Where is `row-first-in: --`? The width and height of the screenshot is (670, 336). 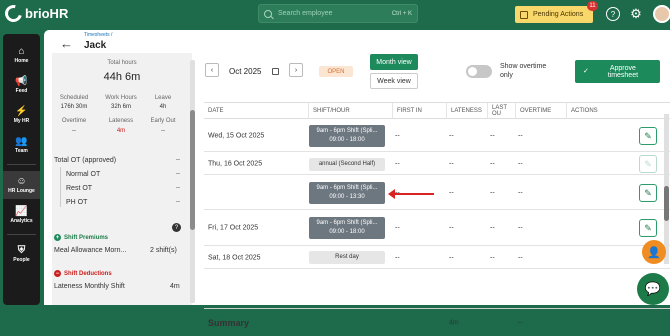
row-first-in: -- is located at coordinates (397, 228).